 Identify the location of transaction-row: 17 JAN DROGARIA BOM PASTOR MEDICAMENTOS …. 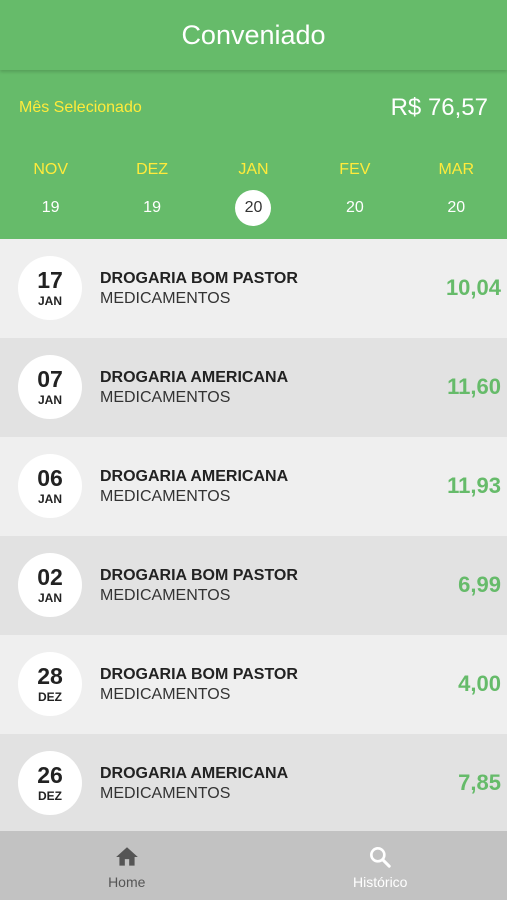
(253, 288).